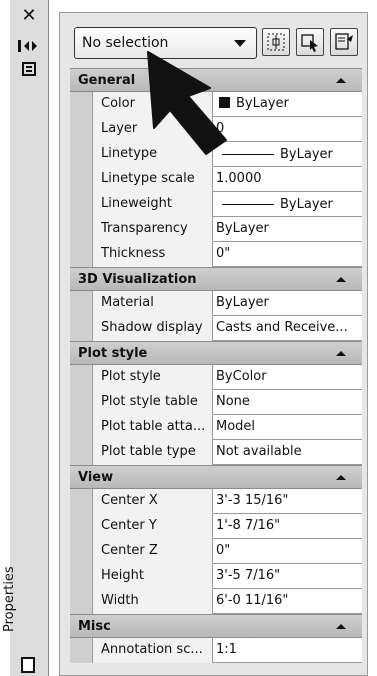  I want to click on property-value: 6'-0 11/16", so click(287, 601).